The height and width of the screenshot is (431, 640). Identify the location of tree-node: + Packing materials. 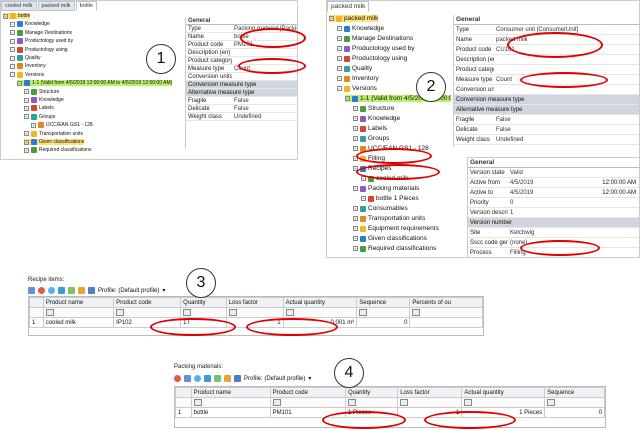
(386, 188).